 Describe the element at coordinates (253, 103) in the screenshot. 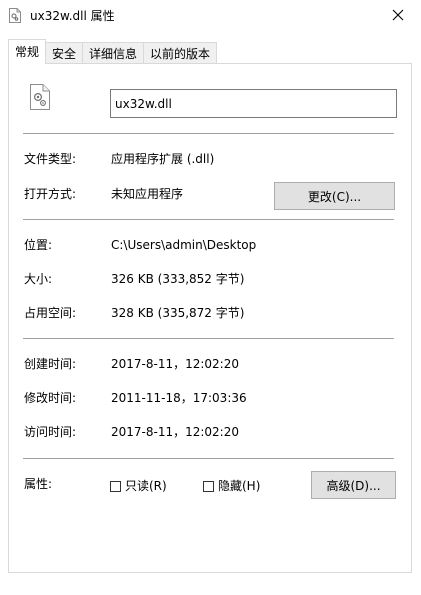

I see `filename-field` at that location.